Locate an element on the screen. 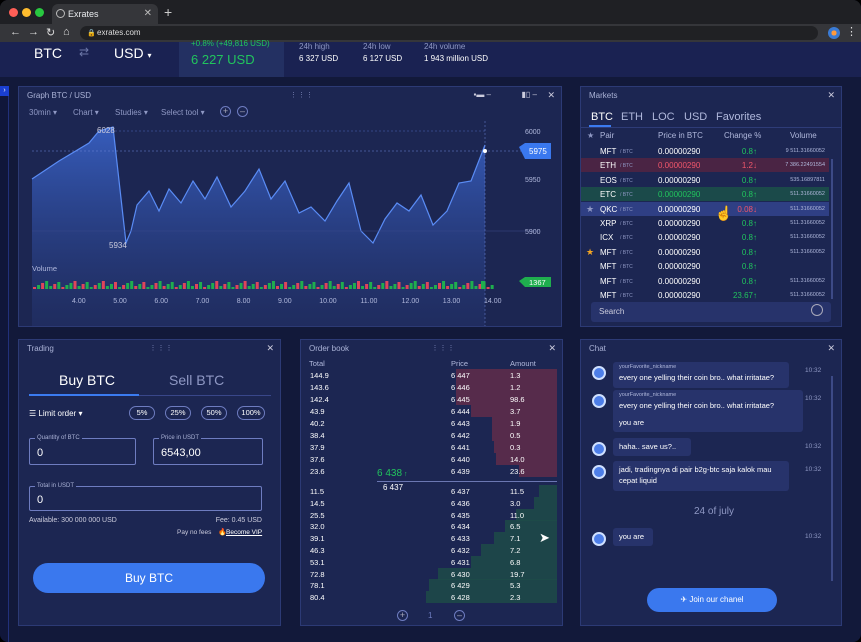  base-currency: BTC is located at coordinates (48, 53).